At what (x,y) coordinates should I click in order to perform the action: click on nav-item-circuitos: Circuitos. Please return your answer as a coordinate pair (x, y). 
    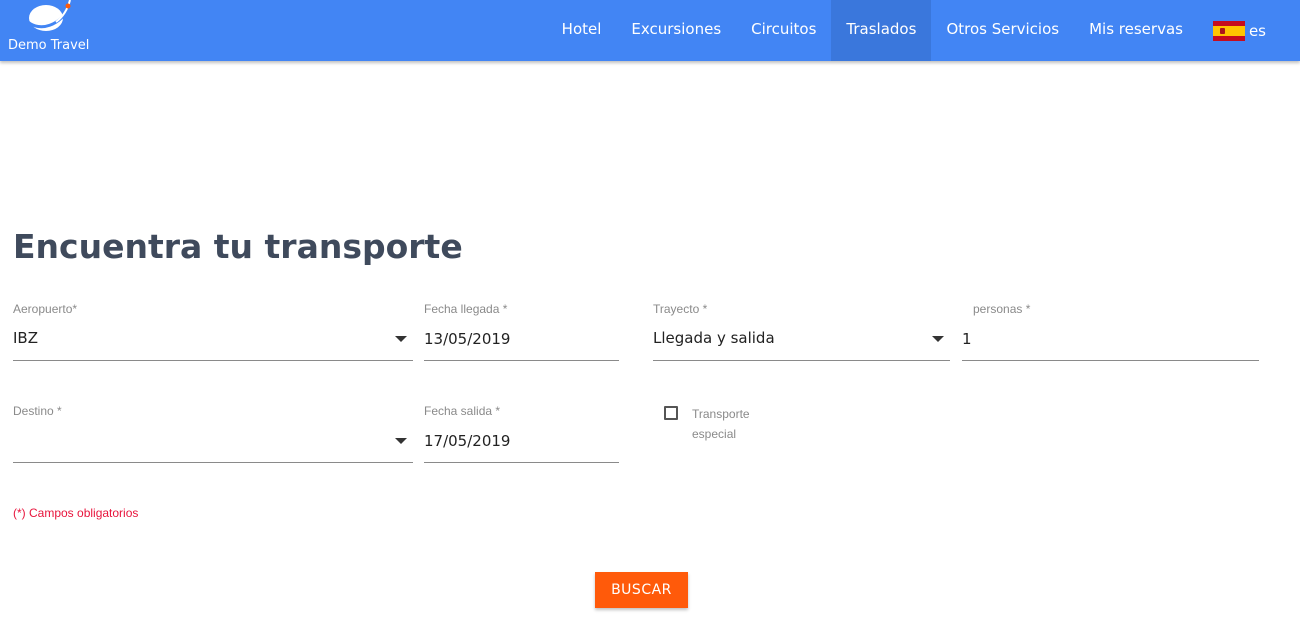
    Looking at the image, I should click on (783, 30).